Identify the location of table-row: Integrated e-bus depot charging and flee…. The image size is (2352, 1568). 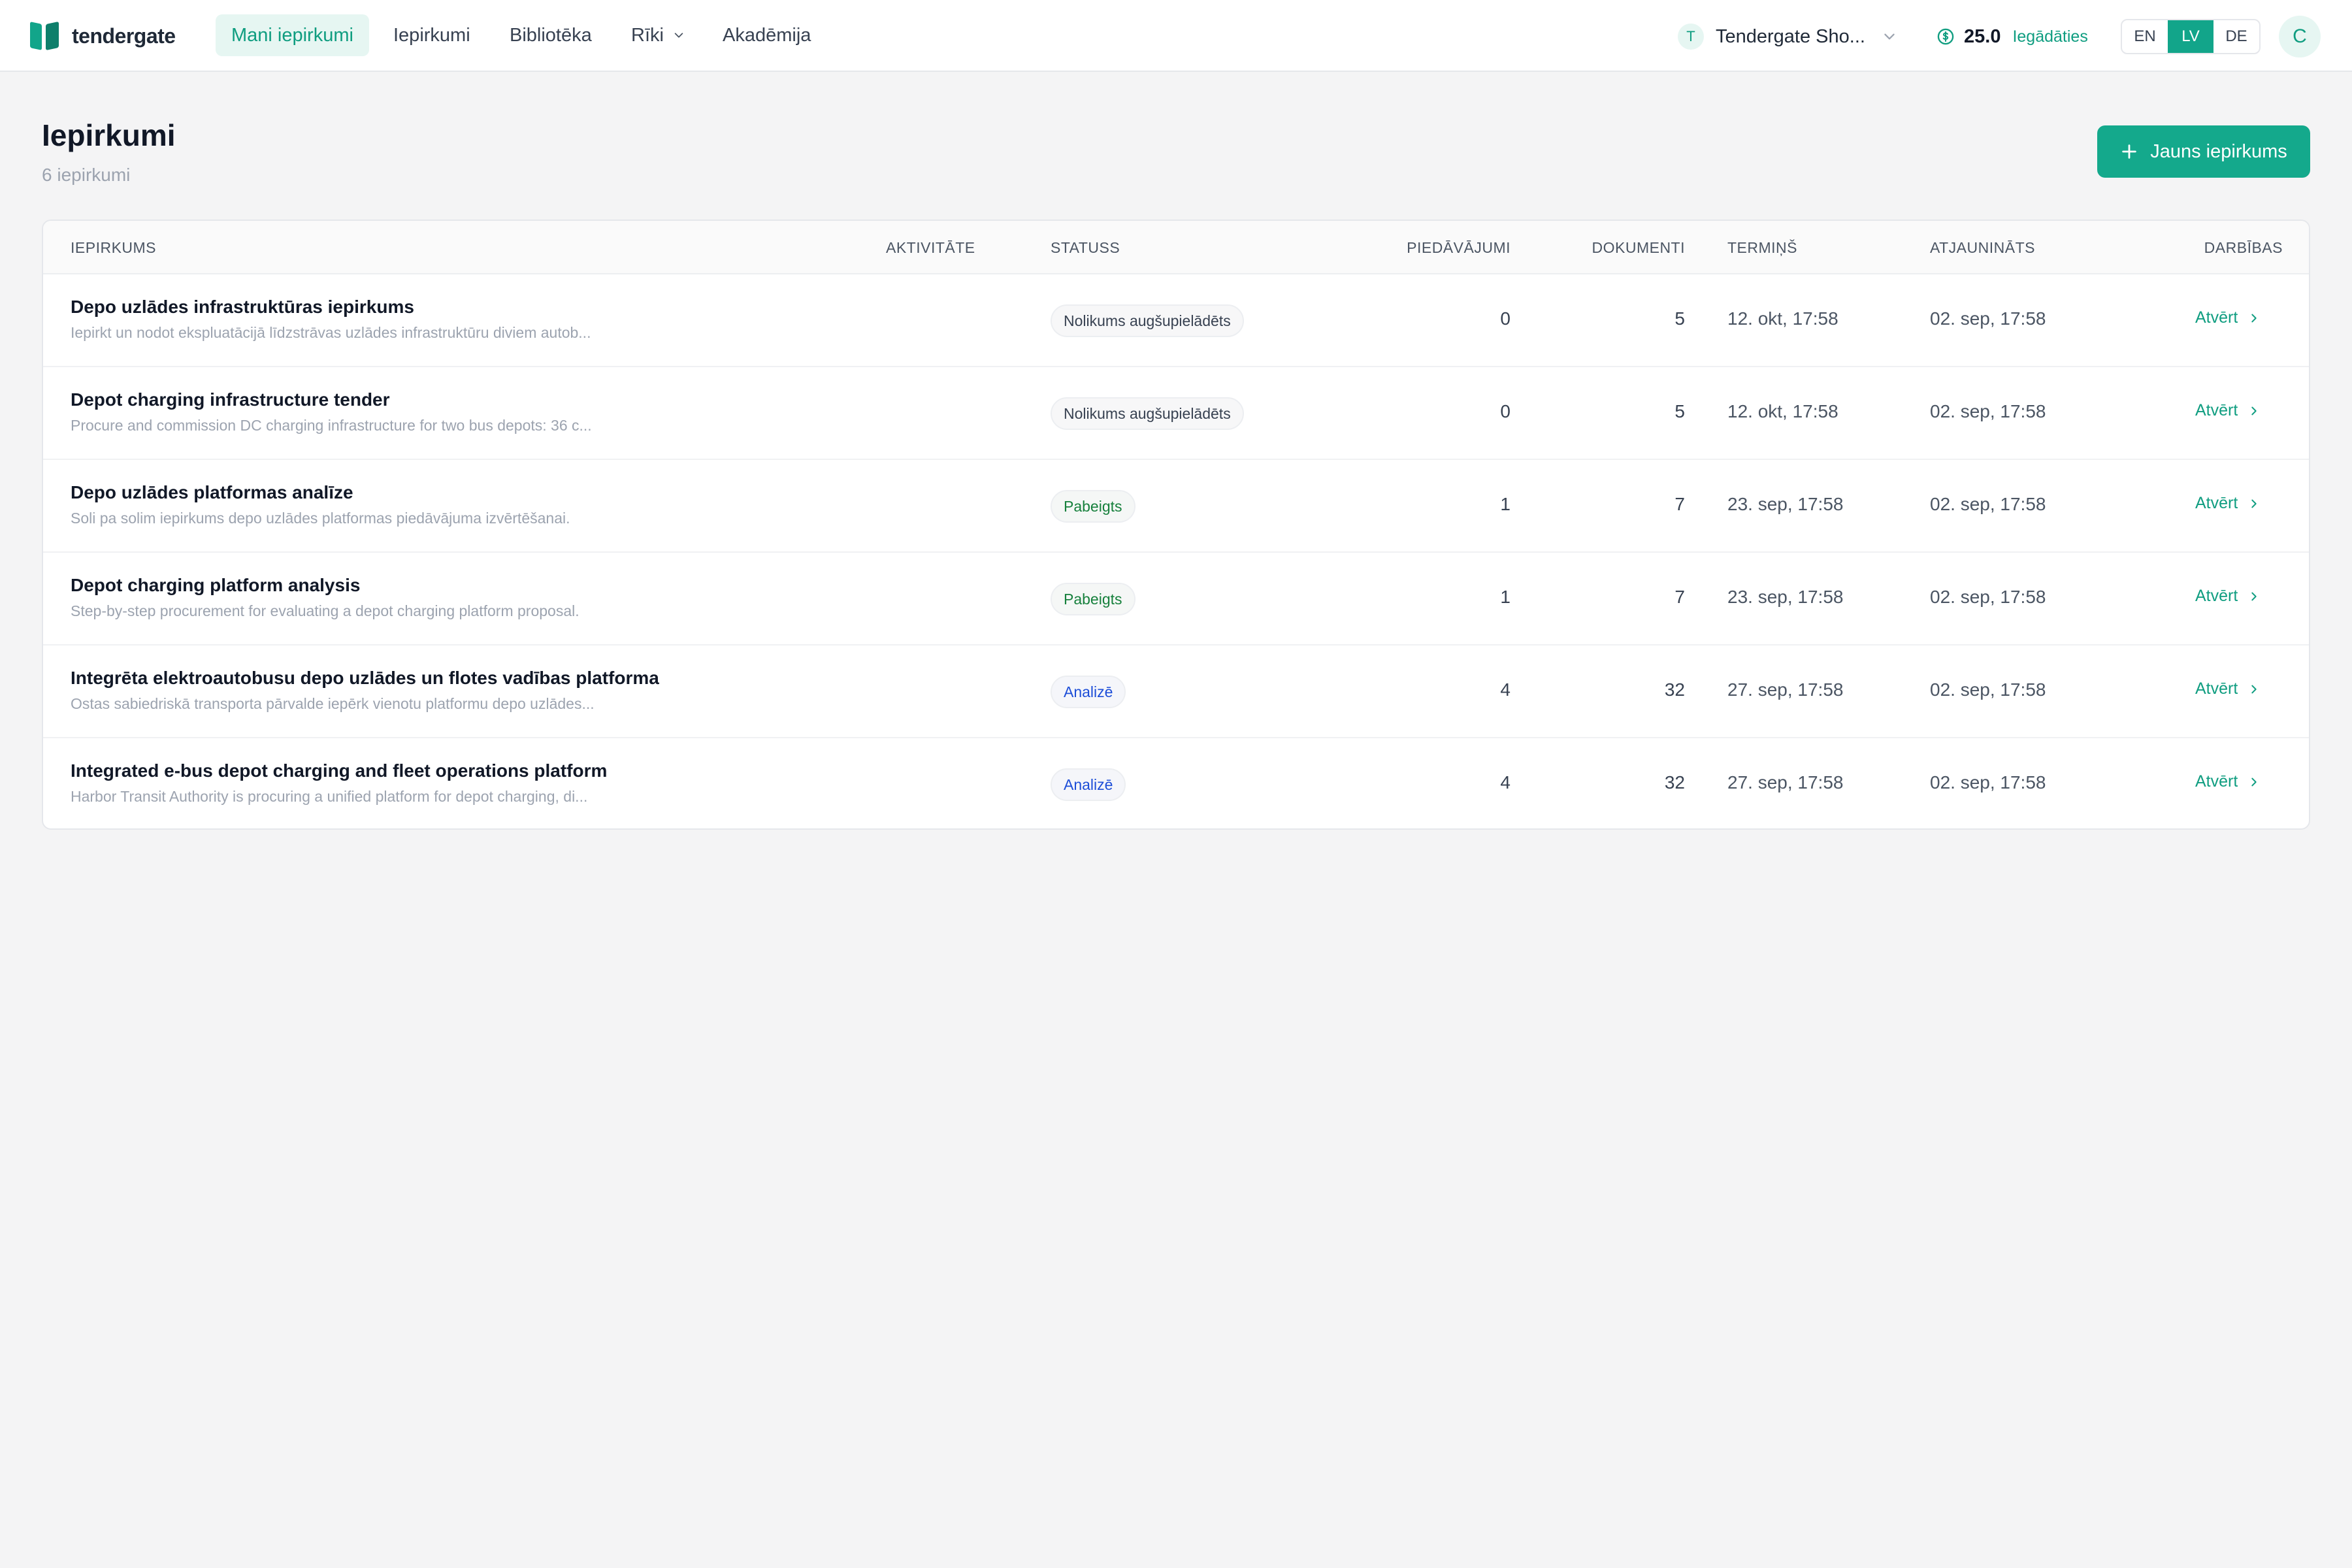
(1176, 783).